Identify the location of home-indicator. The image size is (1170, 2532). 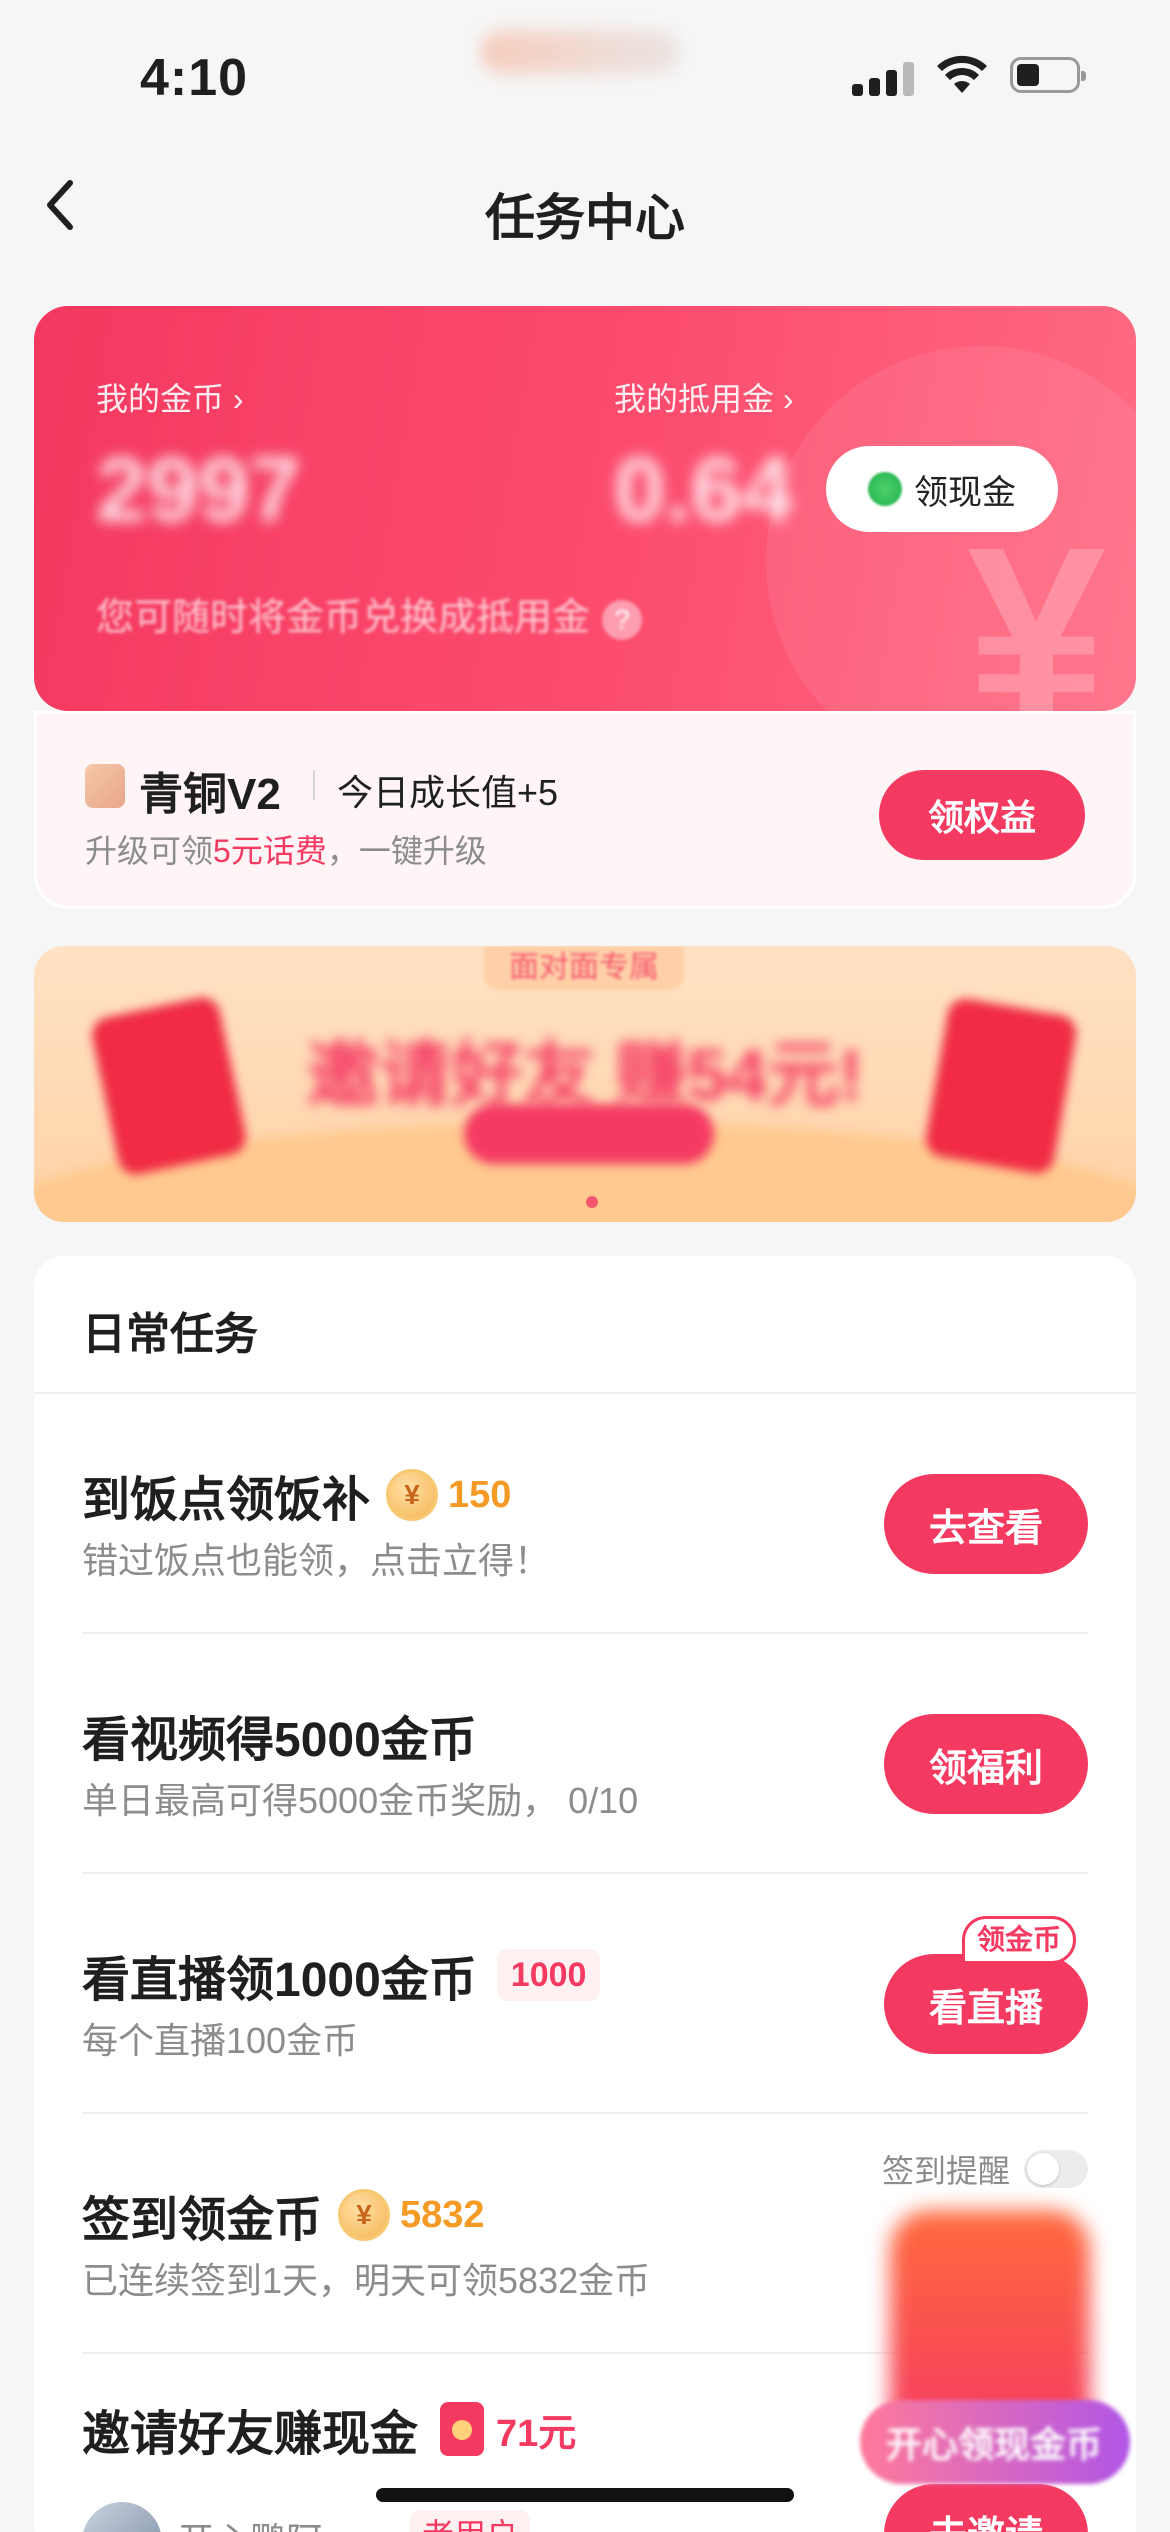
(585, 2495).